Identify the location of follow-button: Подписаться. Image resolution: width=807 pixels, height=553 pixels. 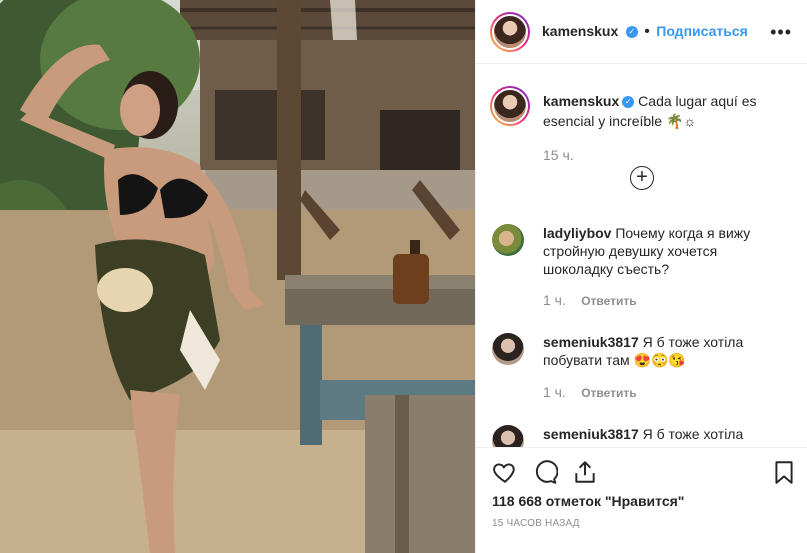
(702, 31).